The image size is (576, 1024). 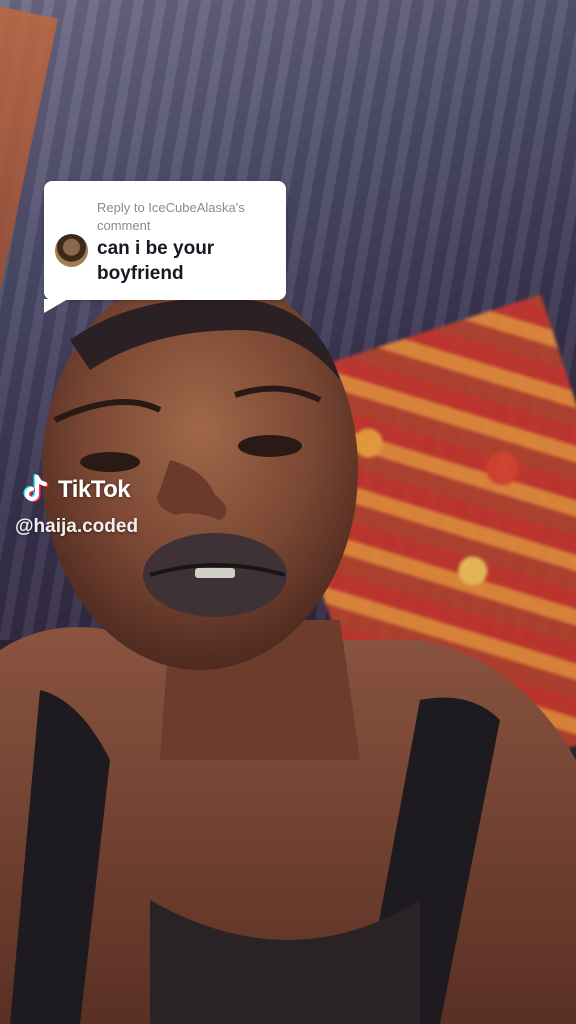 What do you see at coordinates (77, 526) in the screenshot?
I see `creator-username: @haija.coded` at bounding box center [77, 526].